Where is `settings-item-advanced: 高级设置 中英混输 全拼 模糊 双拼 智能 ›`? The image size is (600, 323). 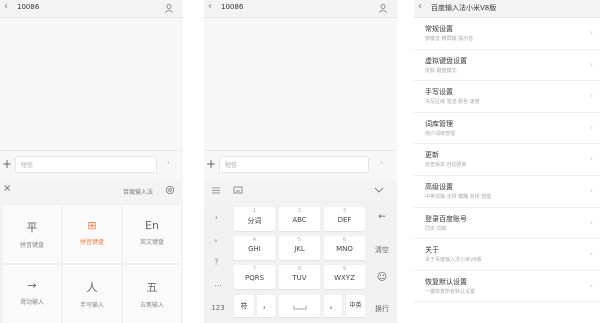
settings-item-advanced: 高级设置 中英混输 全拼 模糊 双拼 智能 › is located at coordinates (507, 192).